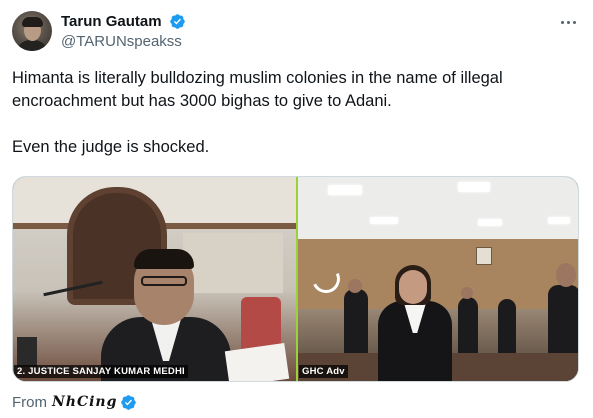 This screenshot has width=593, height=418. Describe the element at coordinates (257, 362) in the screenshot. I see `papers` at that location.